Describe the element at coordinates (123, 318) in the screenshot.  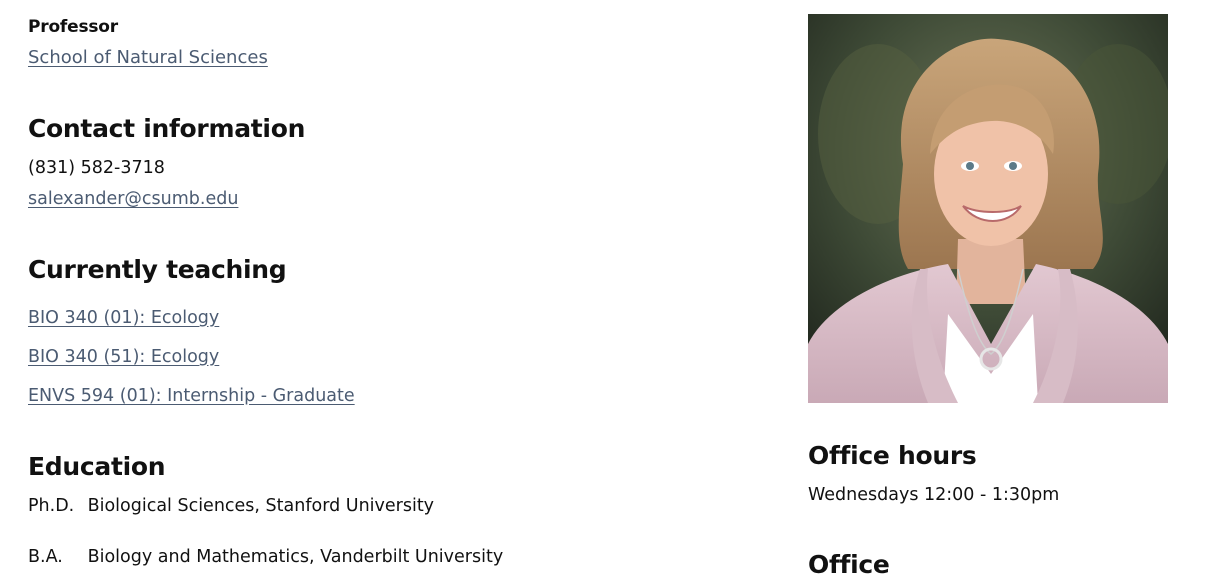
I see `course-link: BIO 340 (01): Ecology` at that location.